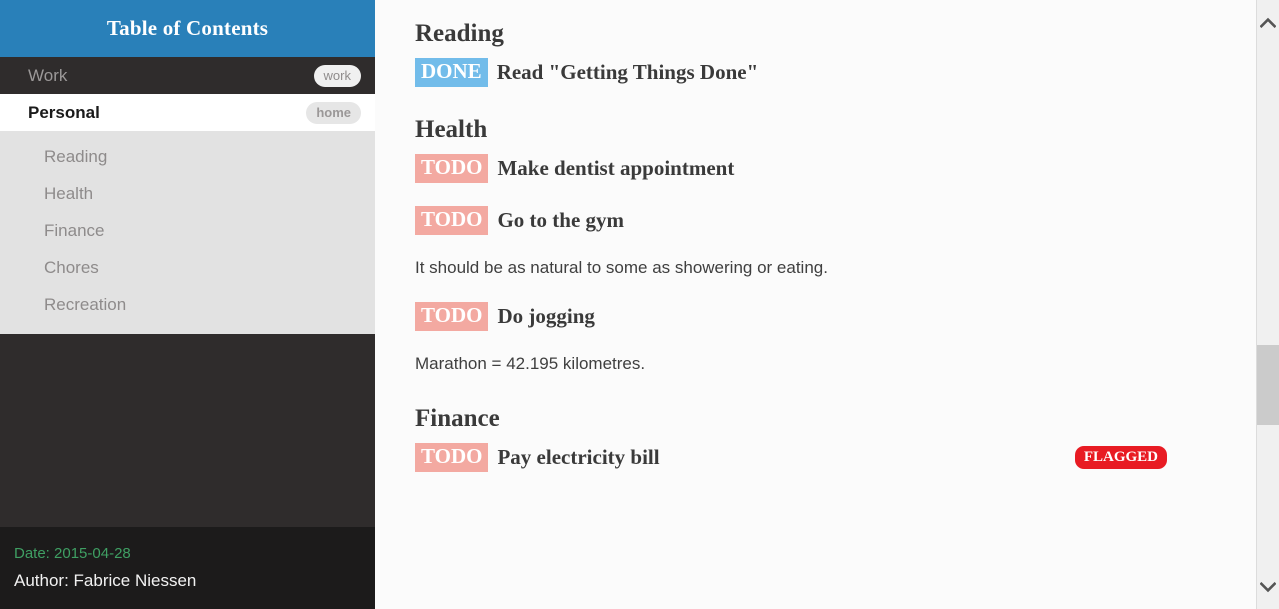  I want to click on section-heading-reading: Reading, so click(459, 33).